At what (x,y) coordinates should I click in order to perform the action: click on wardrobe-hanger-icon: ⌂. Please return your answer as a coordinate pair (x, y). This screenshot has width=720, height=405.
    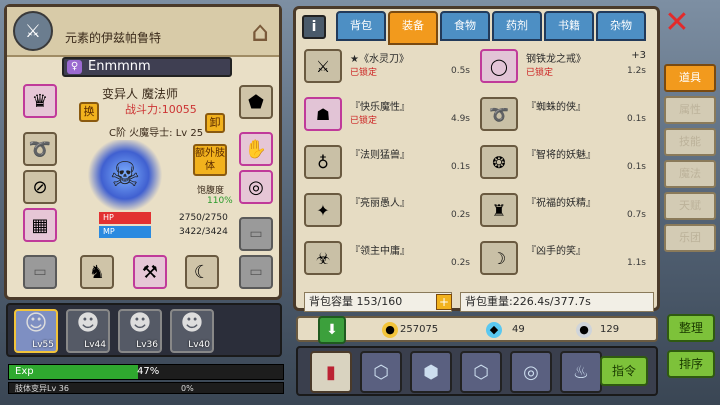
    Looking at the image, I should click on (260, 31).